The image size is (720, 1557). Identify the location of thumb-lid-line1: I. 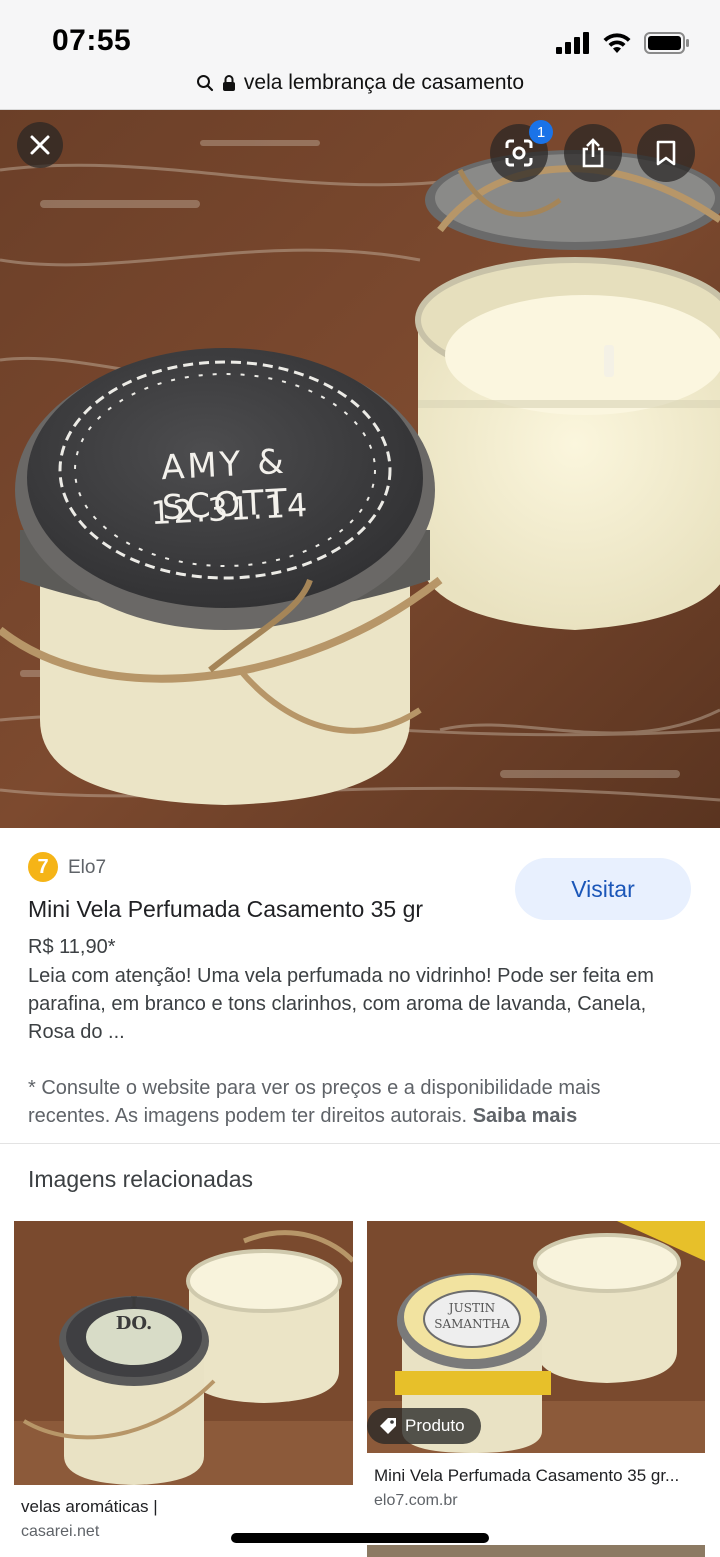
(134, 1302).